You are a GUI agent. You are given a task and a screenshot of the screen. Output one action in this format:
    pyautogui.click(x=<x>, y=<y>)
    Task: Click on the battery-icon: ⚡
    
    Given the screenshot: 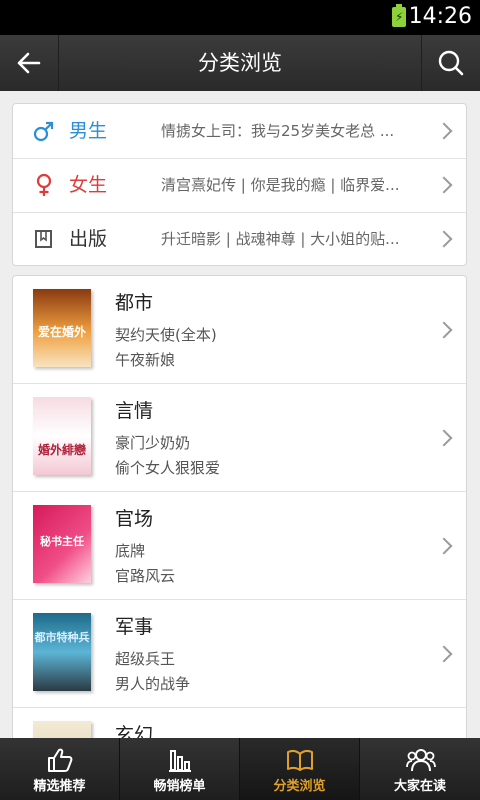 What is the action you would take?
    pyautogui.click(x=399, y=15)
    